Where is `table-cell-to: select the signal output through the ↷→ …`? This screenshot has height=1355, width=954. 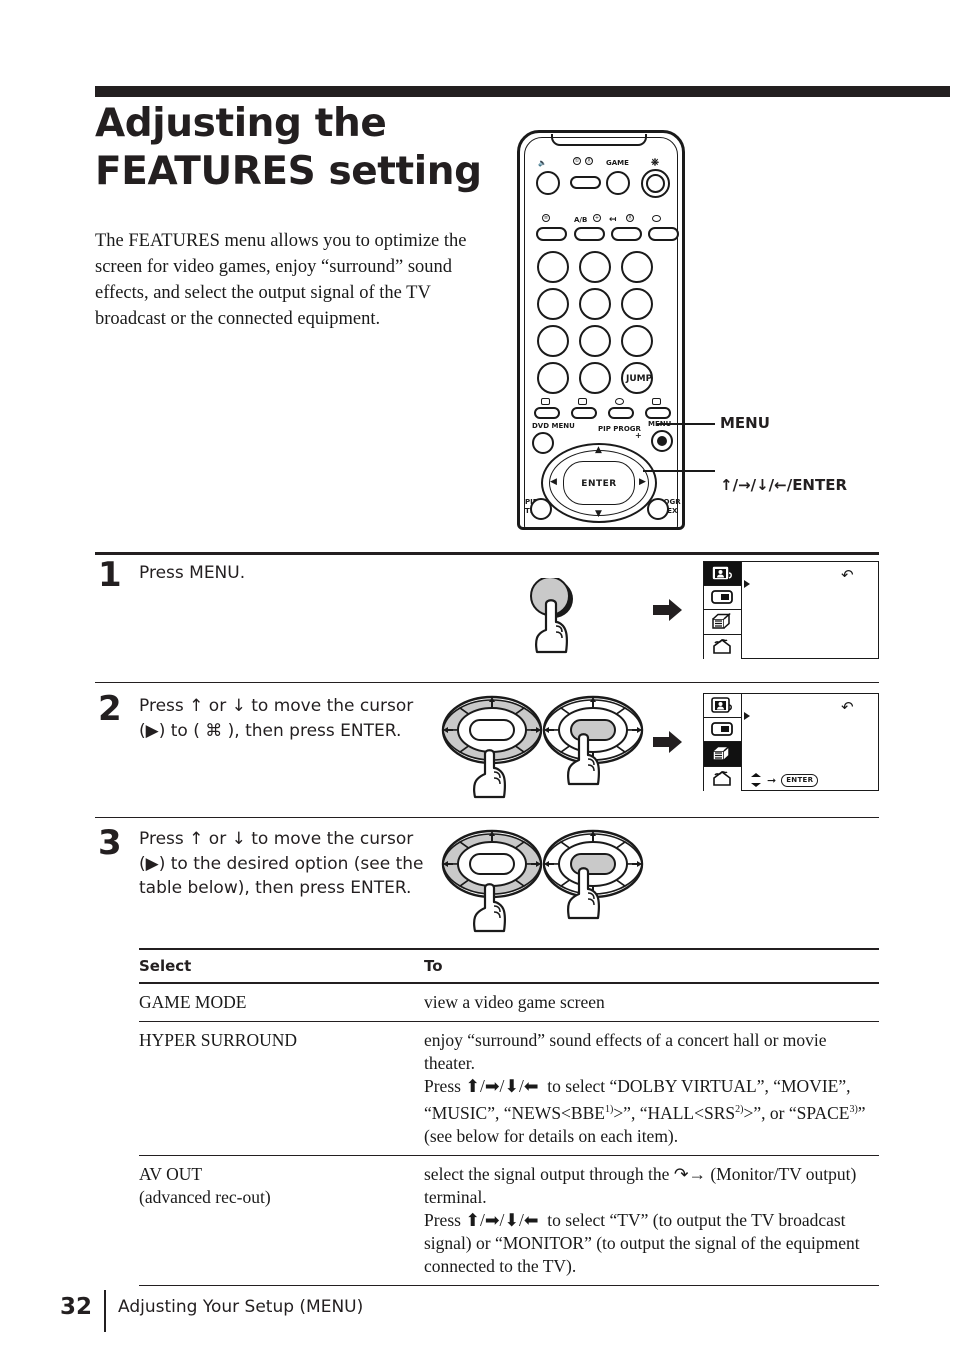
table-cell-to: select the signal output through the ↷→ … is located at coordinates (651, 1220).